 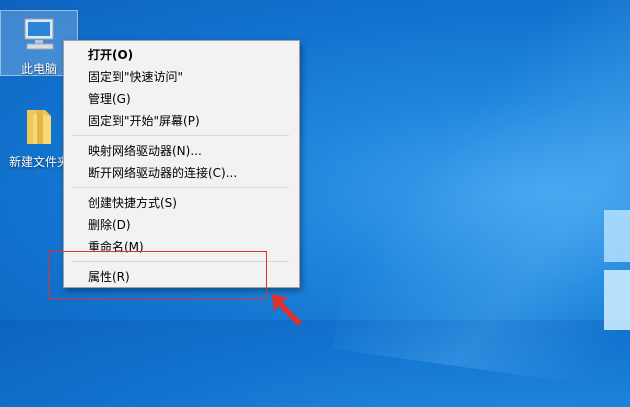 I want to click on menu-item-create-shortcut: 创建快捷方式(S), so click(x=181, y=203).